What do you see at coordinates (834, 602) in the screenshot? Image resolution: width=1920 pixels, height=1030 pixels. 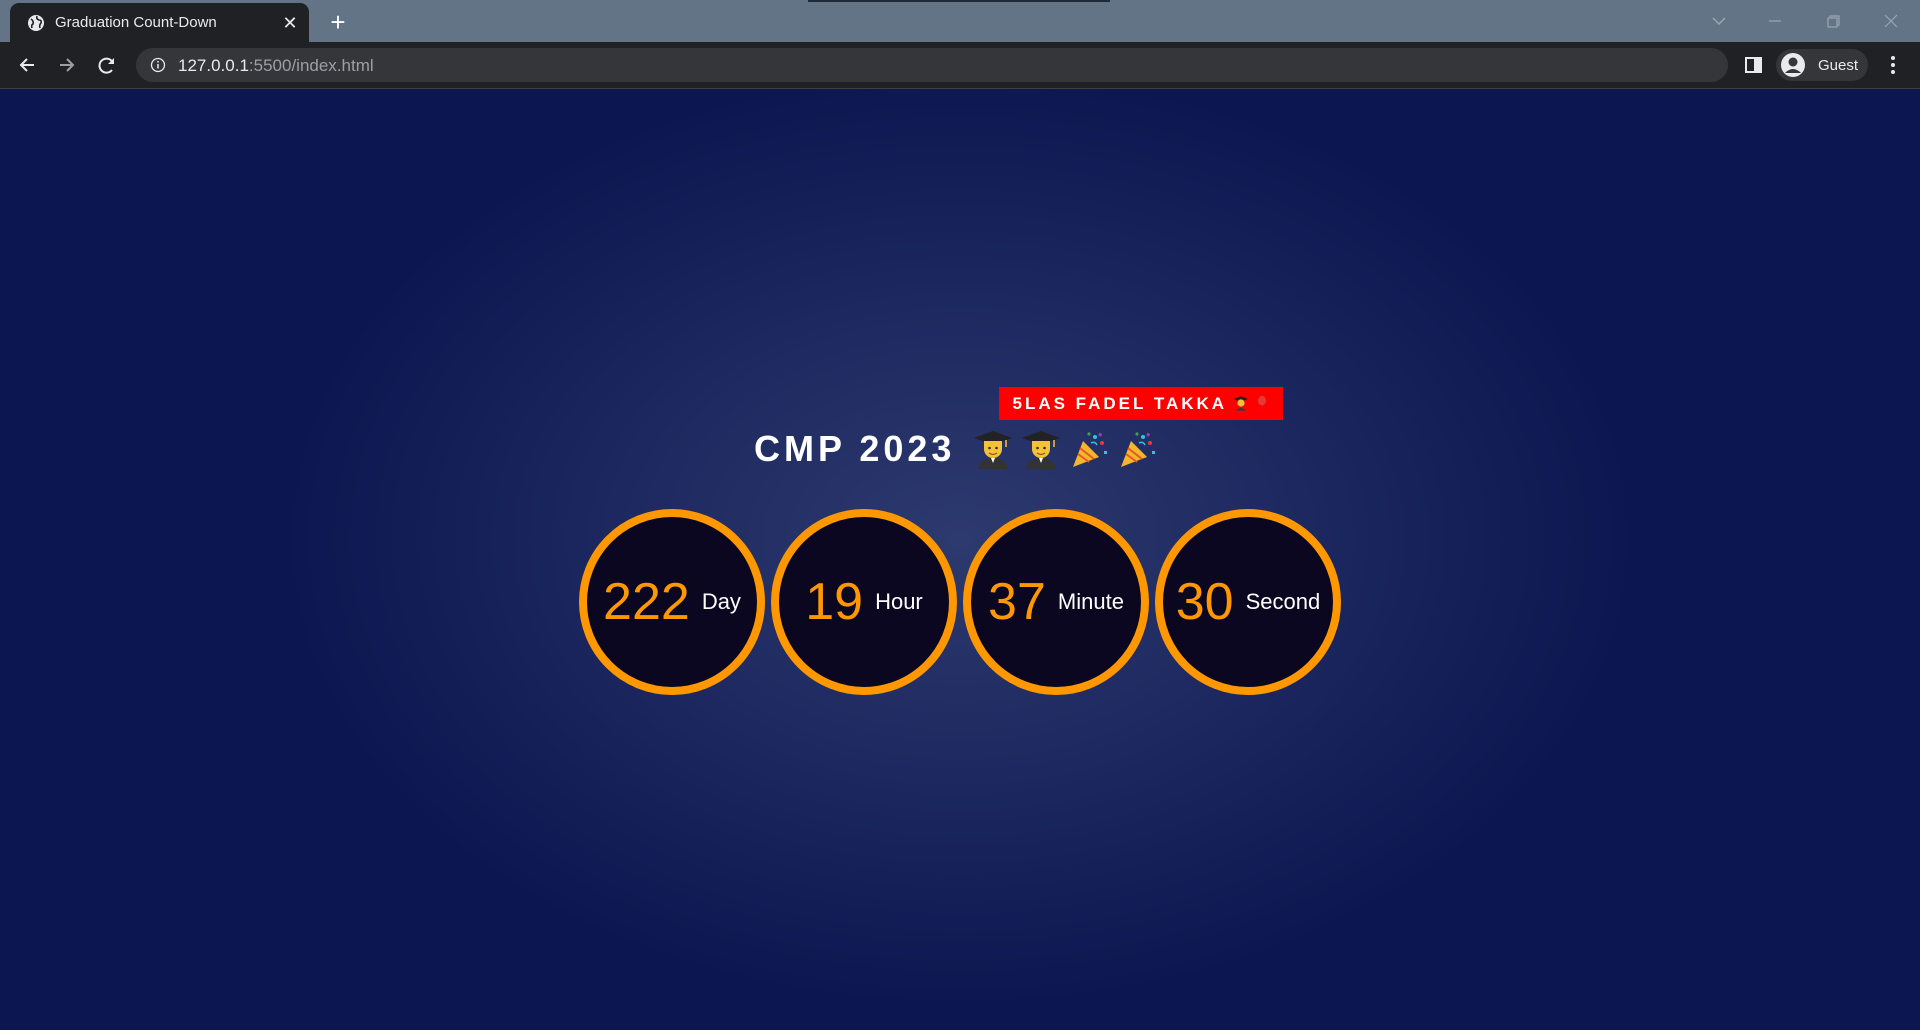 I see `hours-value: 19` at bounding box center [834, 602].